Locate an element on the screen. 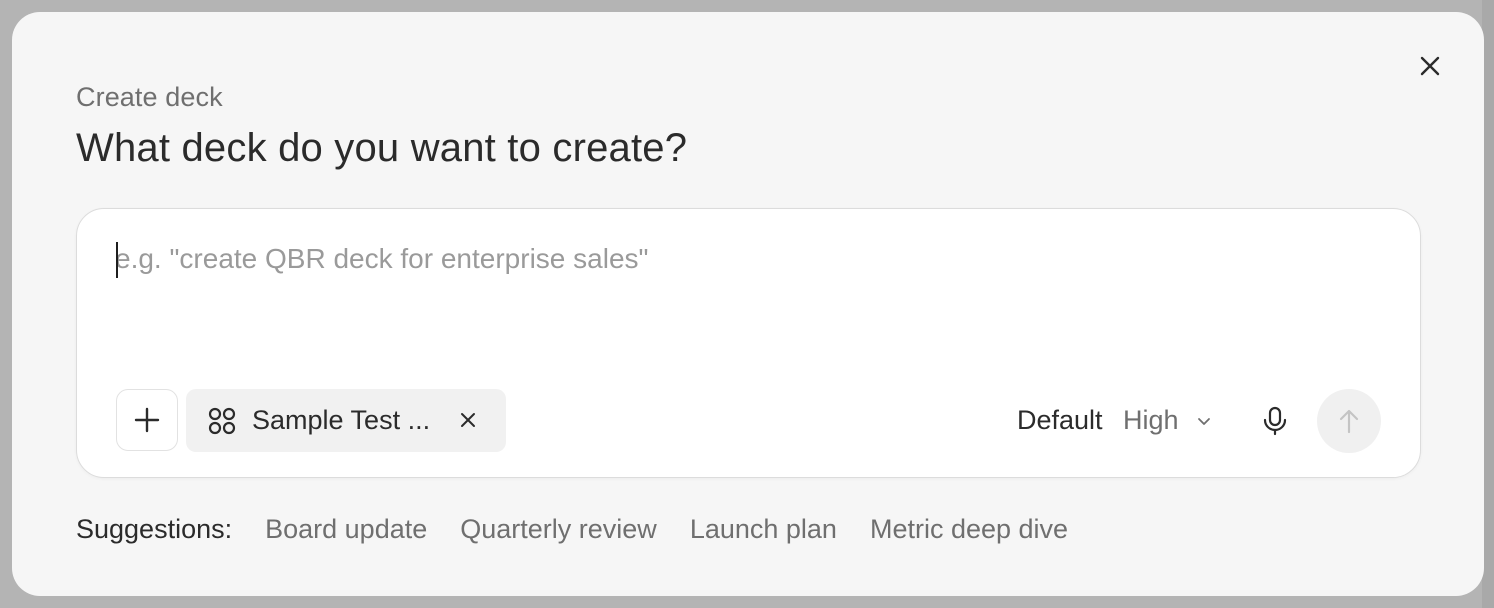 The height and width of the screenshot is (608, 1494). suggestion-metric-deep-dive: Metric deep dive is located at coordinates (969, 529).